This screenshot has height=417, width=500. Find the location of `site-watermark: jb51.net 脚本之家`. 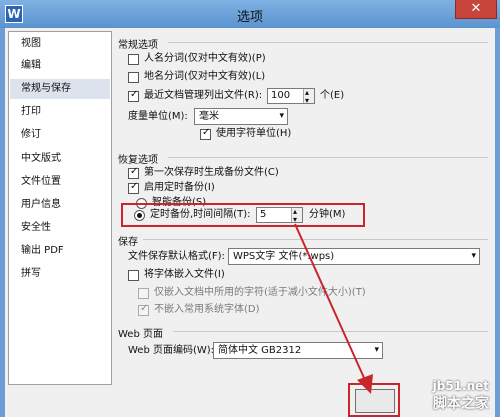

site-watermark: jb51.net 脚本之家 is located at coordinates (461, 396).